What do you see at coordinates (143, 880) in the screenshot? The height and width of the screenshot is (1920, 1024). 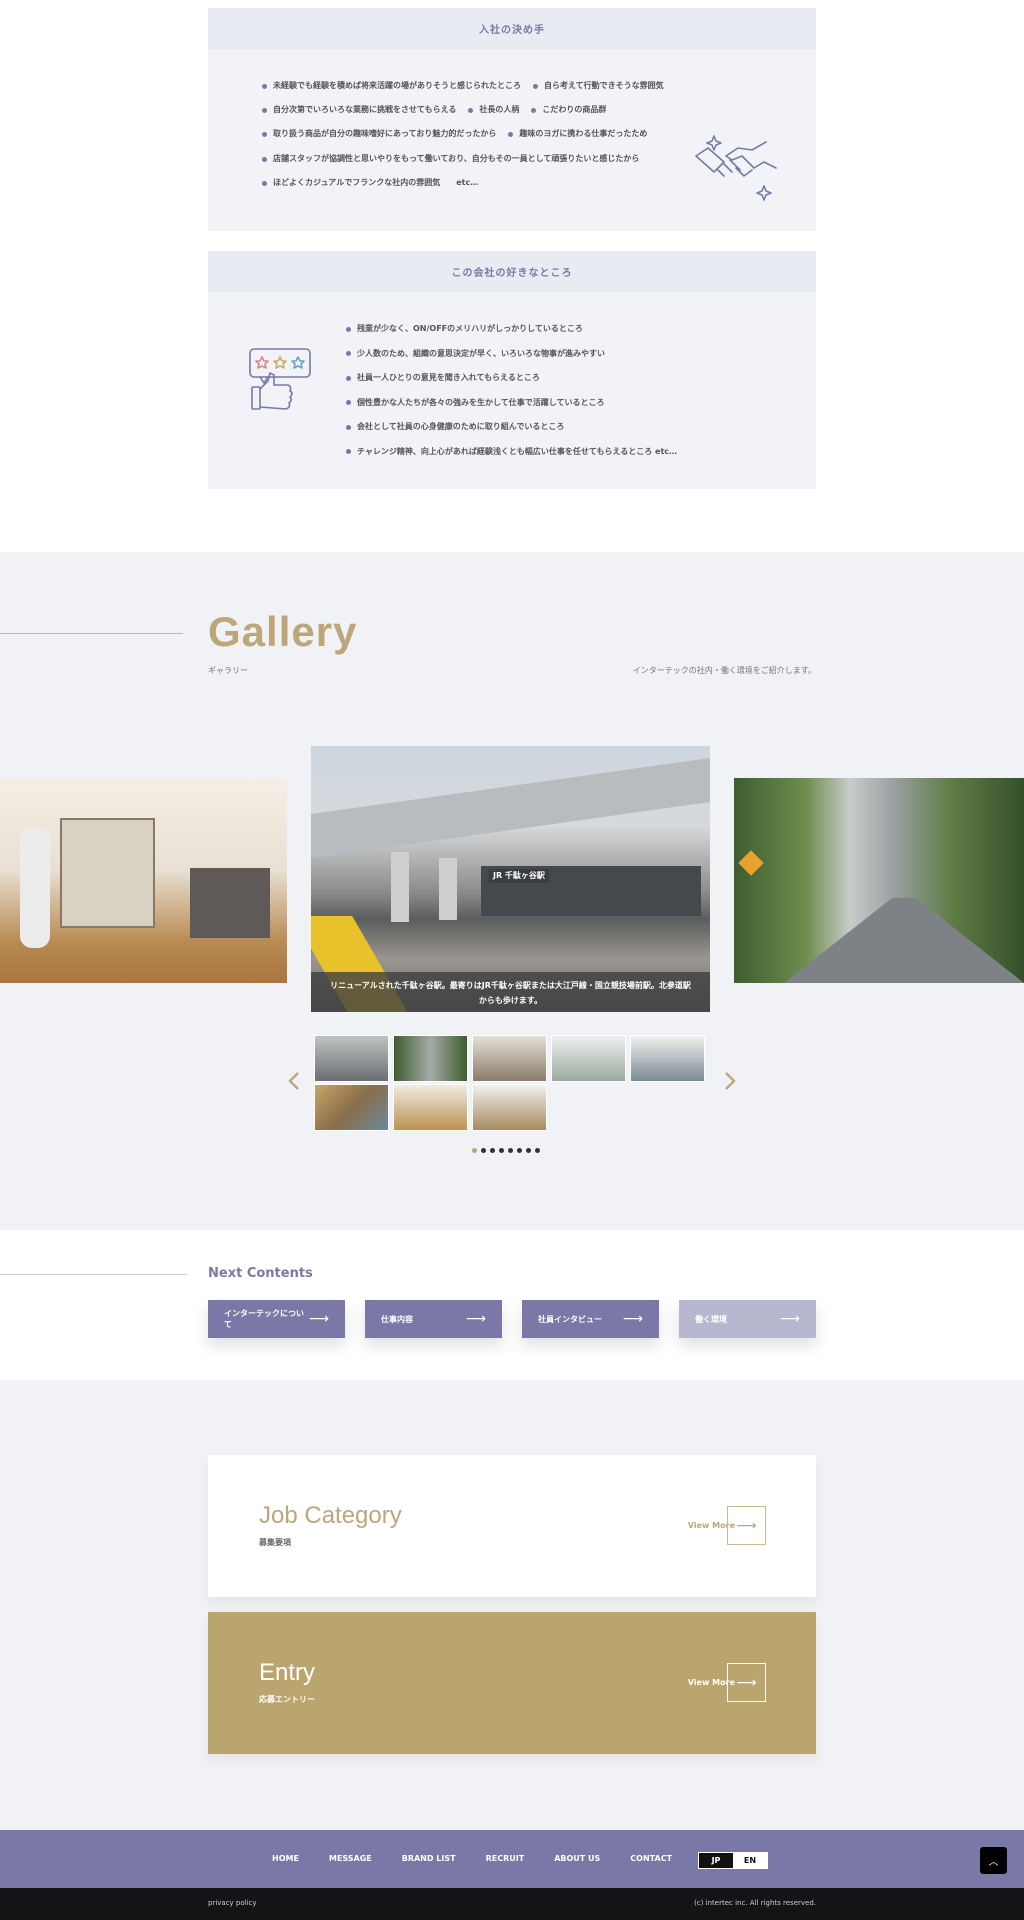 I see `gallery-slide-shop` at bounding box center [143, 880].